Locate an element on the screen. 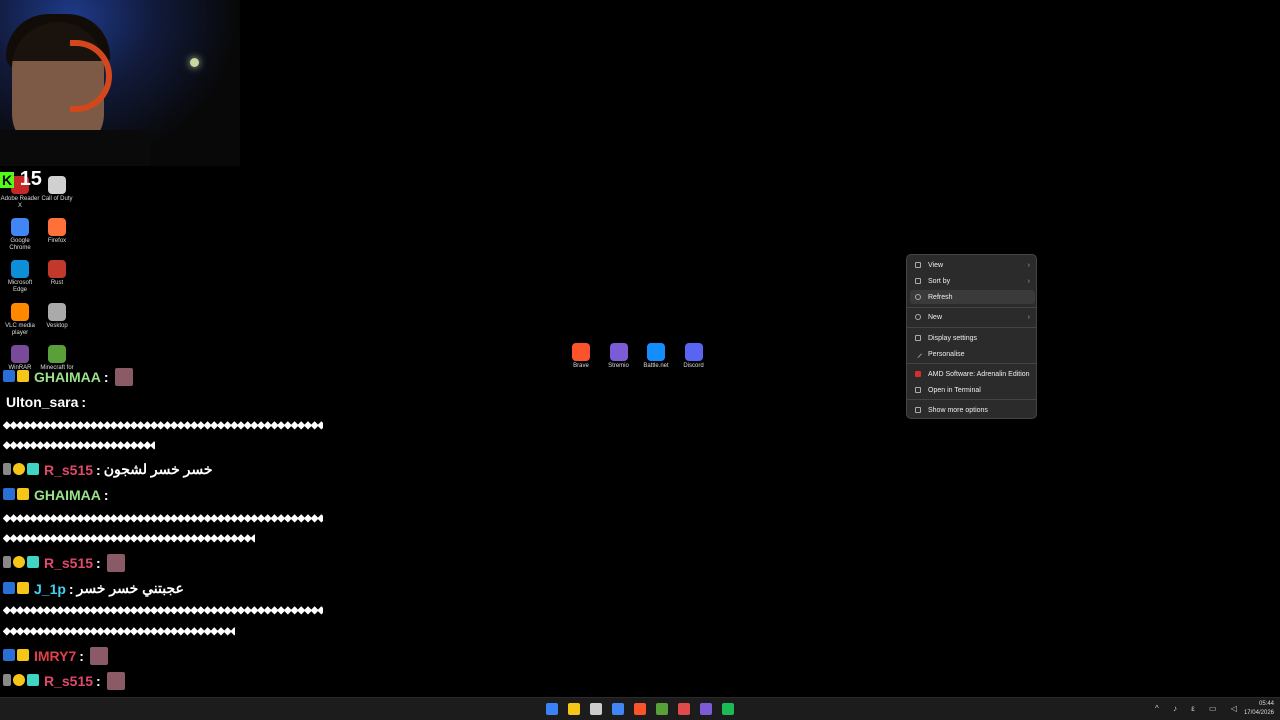 Image resolution: width=1280 pixels, height=720 pixels. chat-username: Ulton_sara is located at coordinates (42, 402).